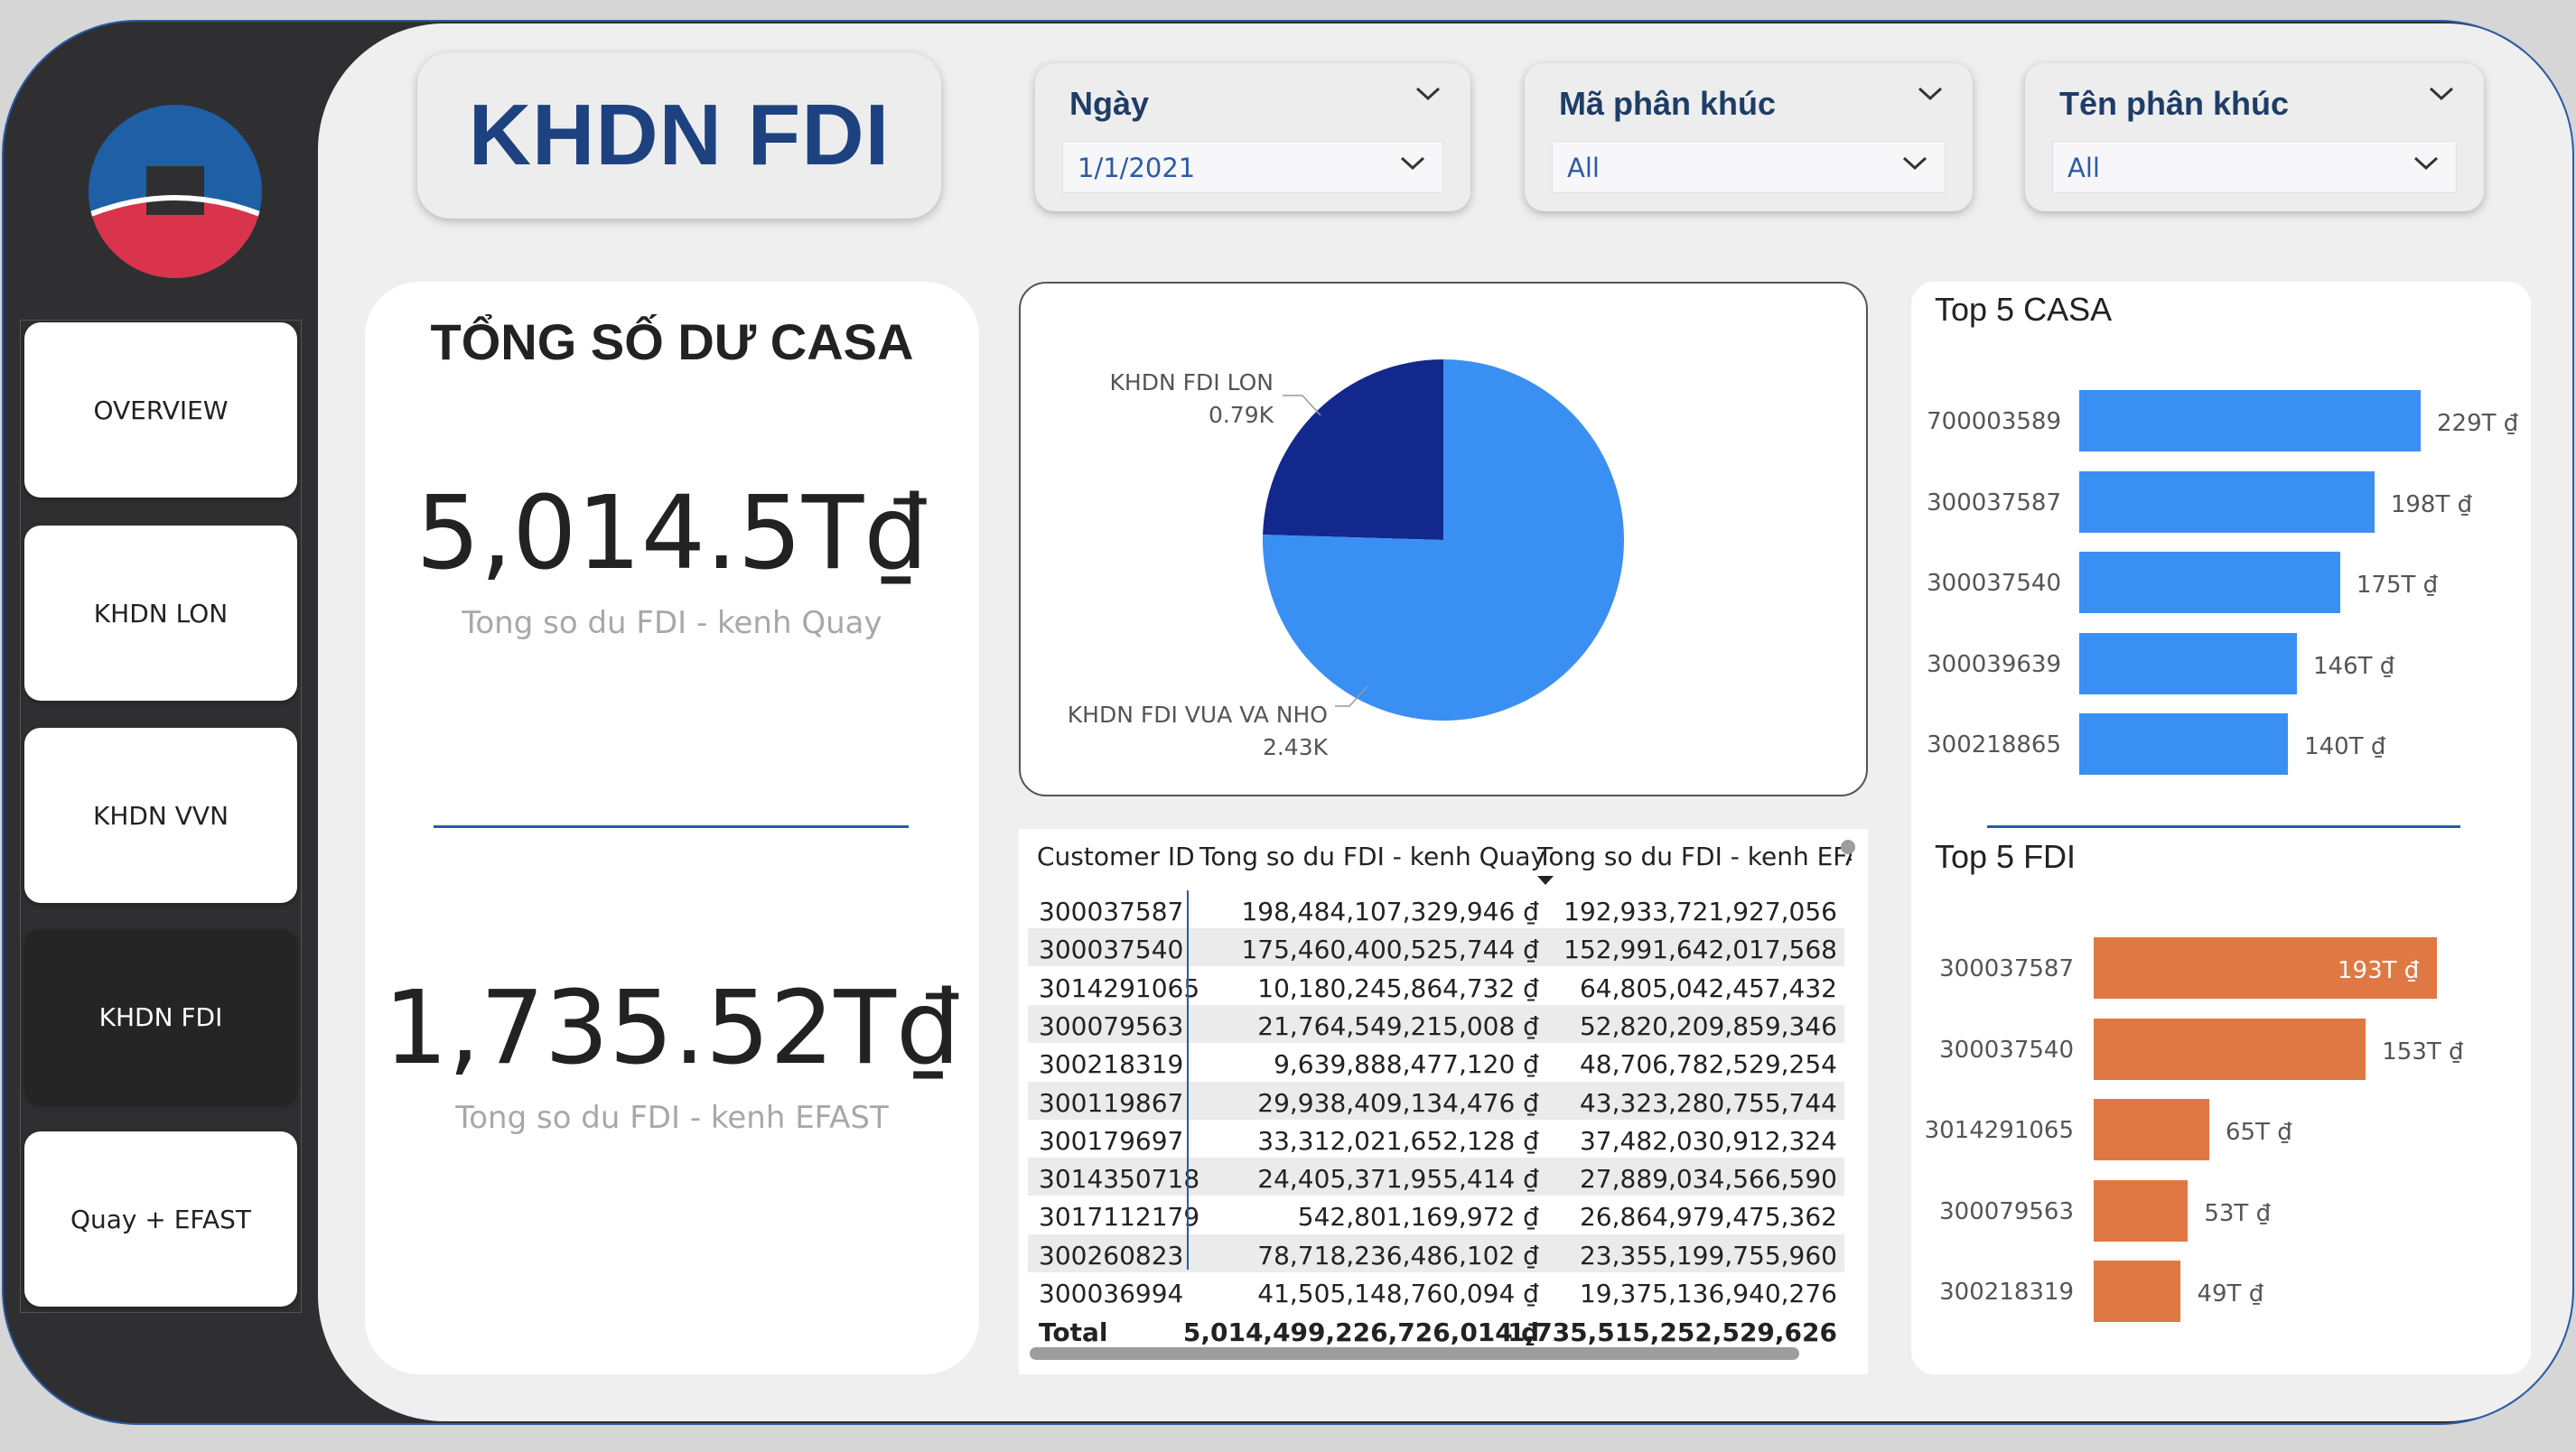 The image size is (2576, 1452). What do you see at coordinates (2345, 747) in the screenshot?
I see `casa-bar-value: 140T ₫` at bounding box center [2345, 747].